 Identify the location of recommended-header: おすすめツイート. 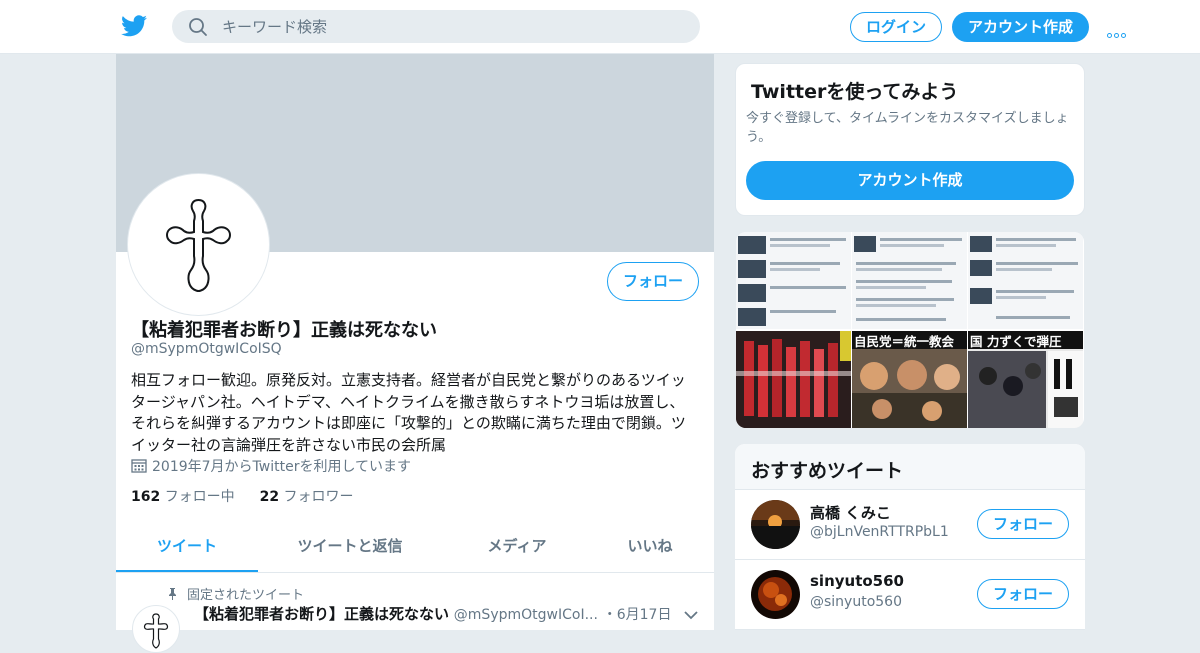
(910, 467).